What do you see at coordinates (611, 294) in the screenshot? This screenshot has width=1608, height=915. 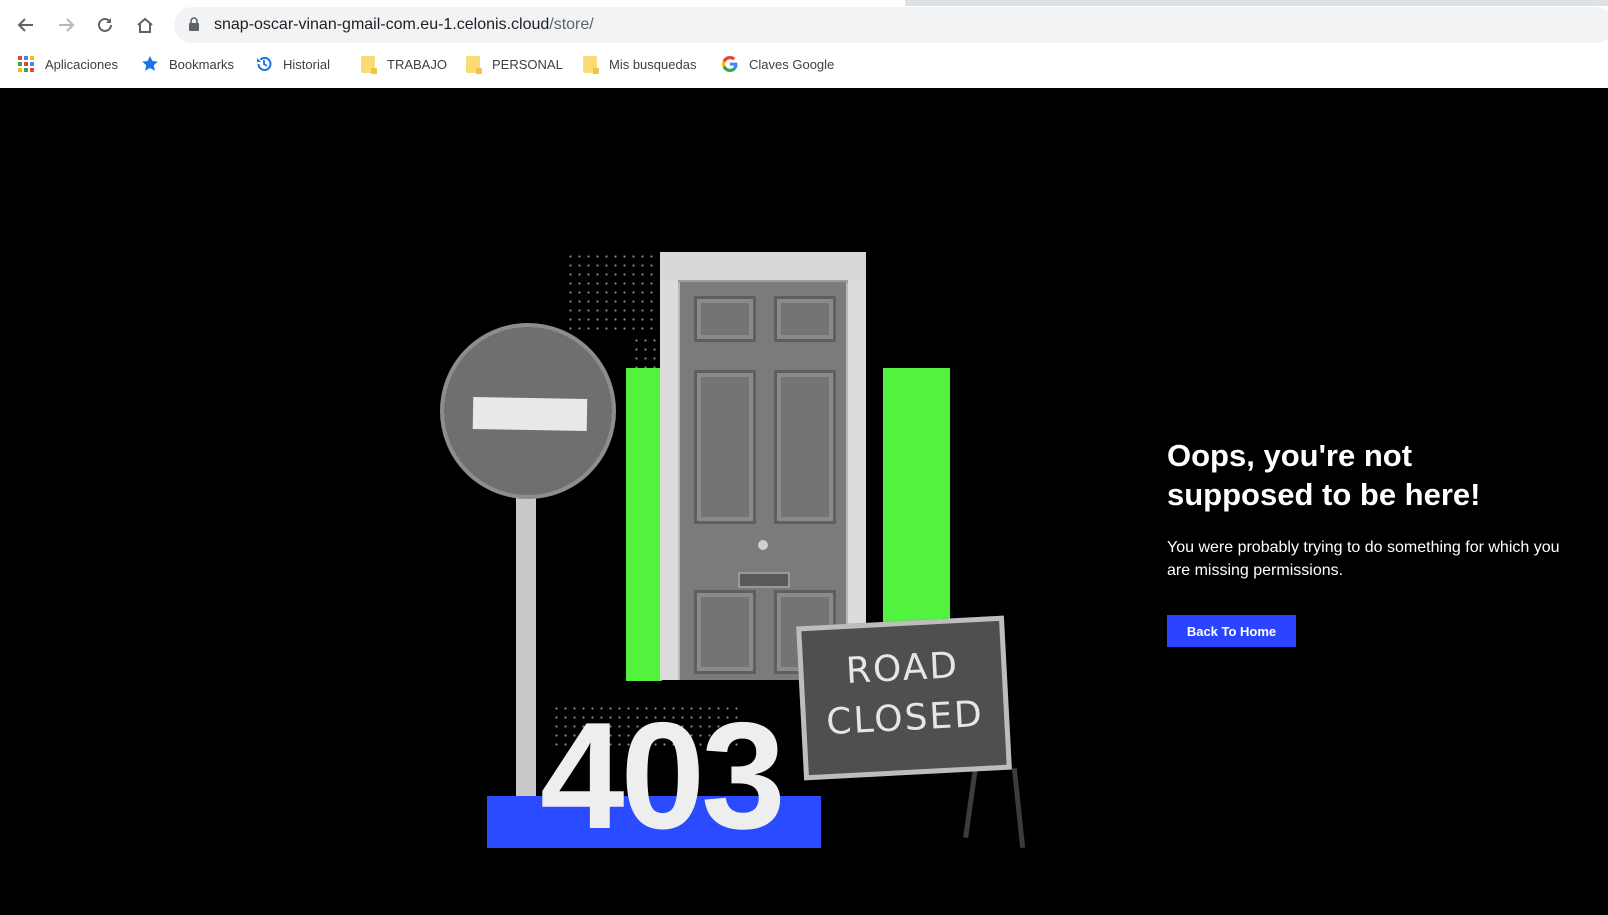 I see `dot-pattern-top` at bounding box center [611, 294].